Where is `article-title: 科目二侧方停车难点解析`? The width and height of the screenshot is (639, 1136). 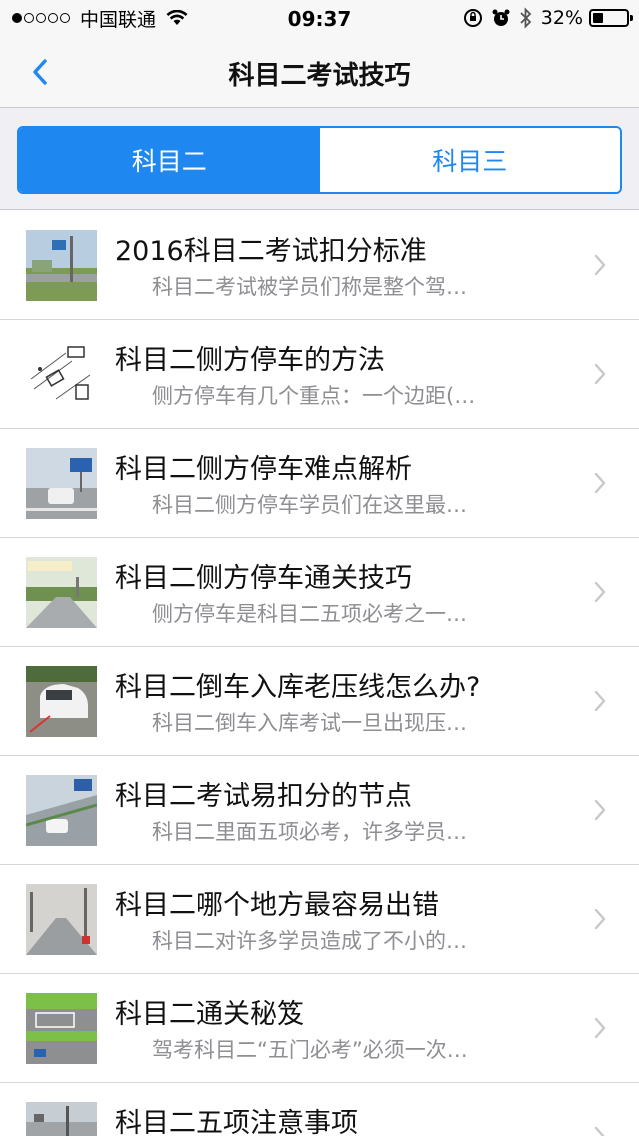
article-title: 科目二侧方停车难点解析 is located at coordinates (263, 469).